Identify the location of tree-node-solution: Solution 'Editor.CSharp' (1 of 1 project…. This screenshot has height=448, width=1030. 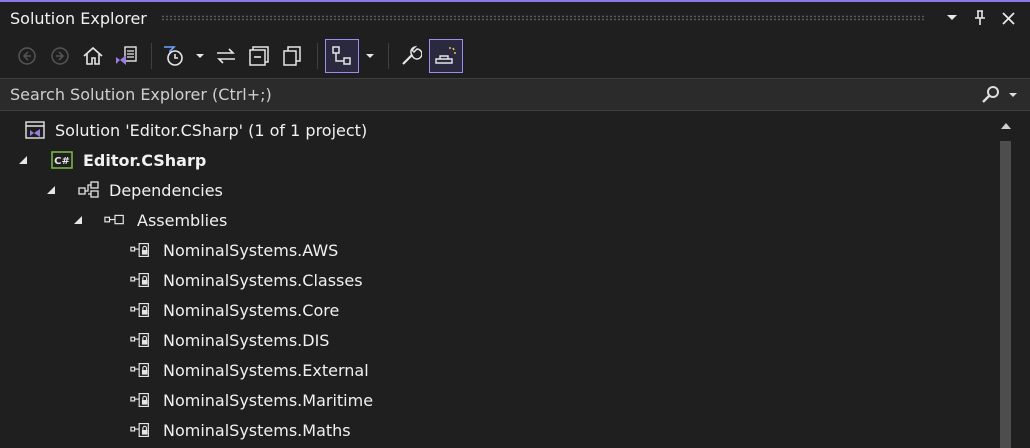
(495, 130).